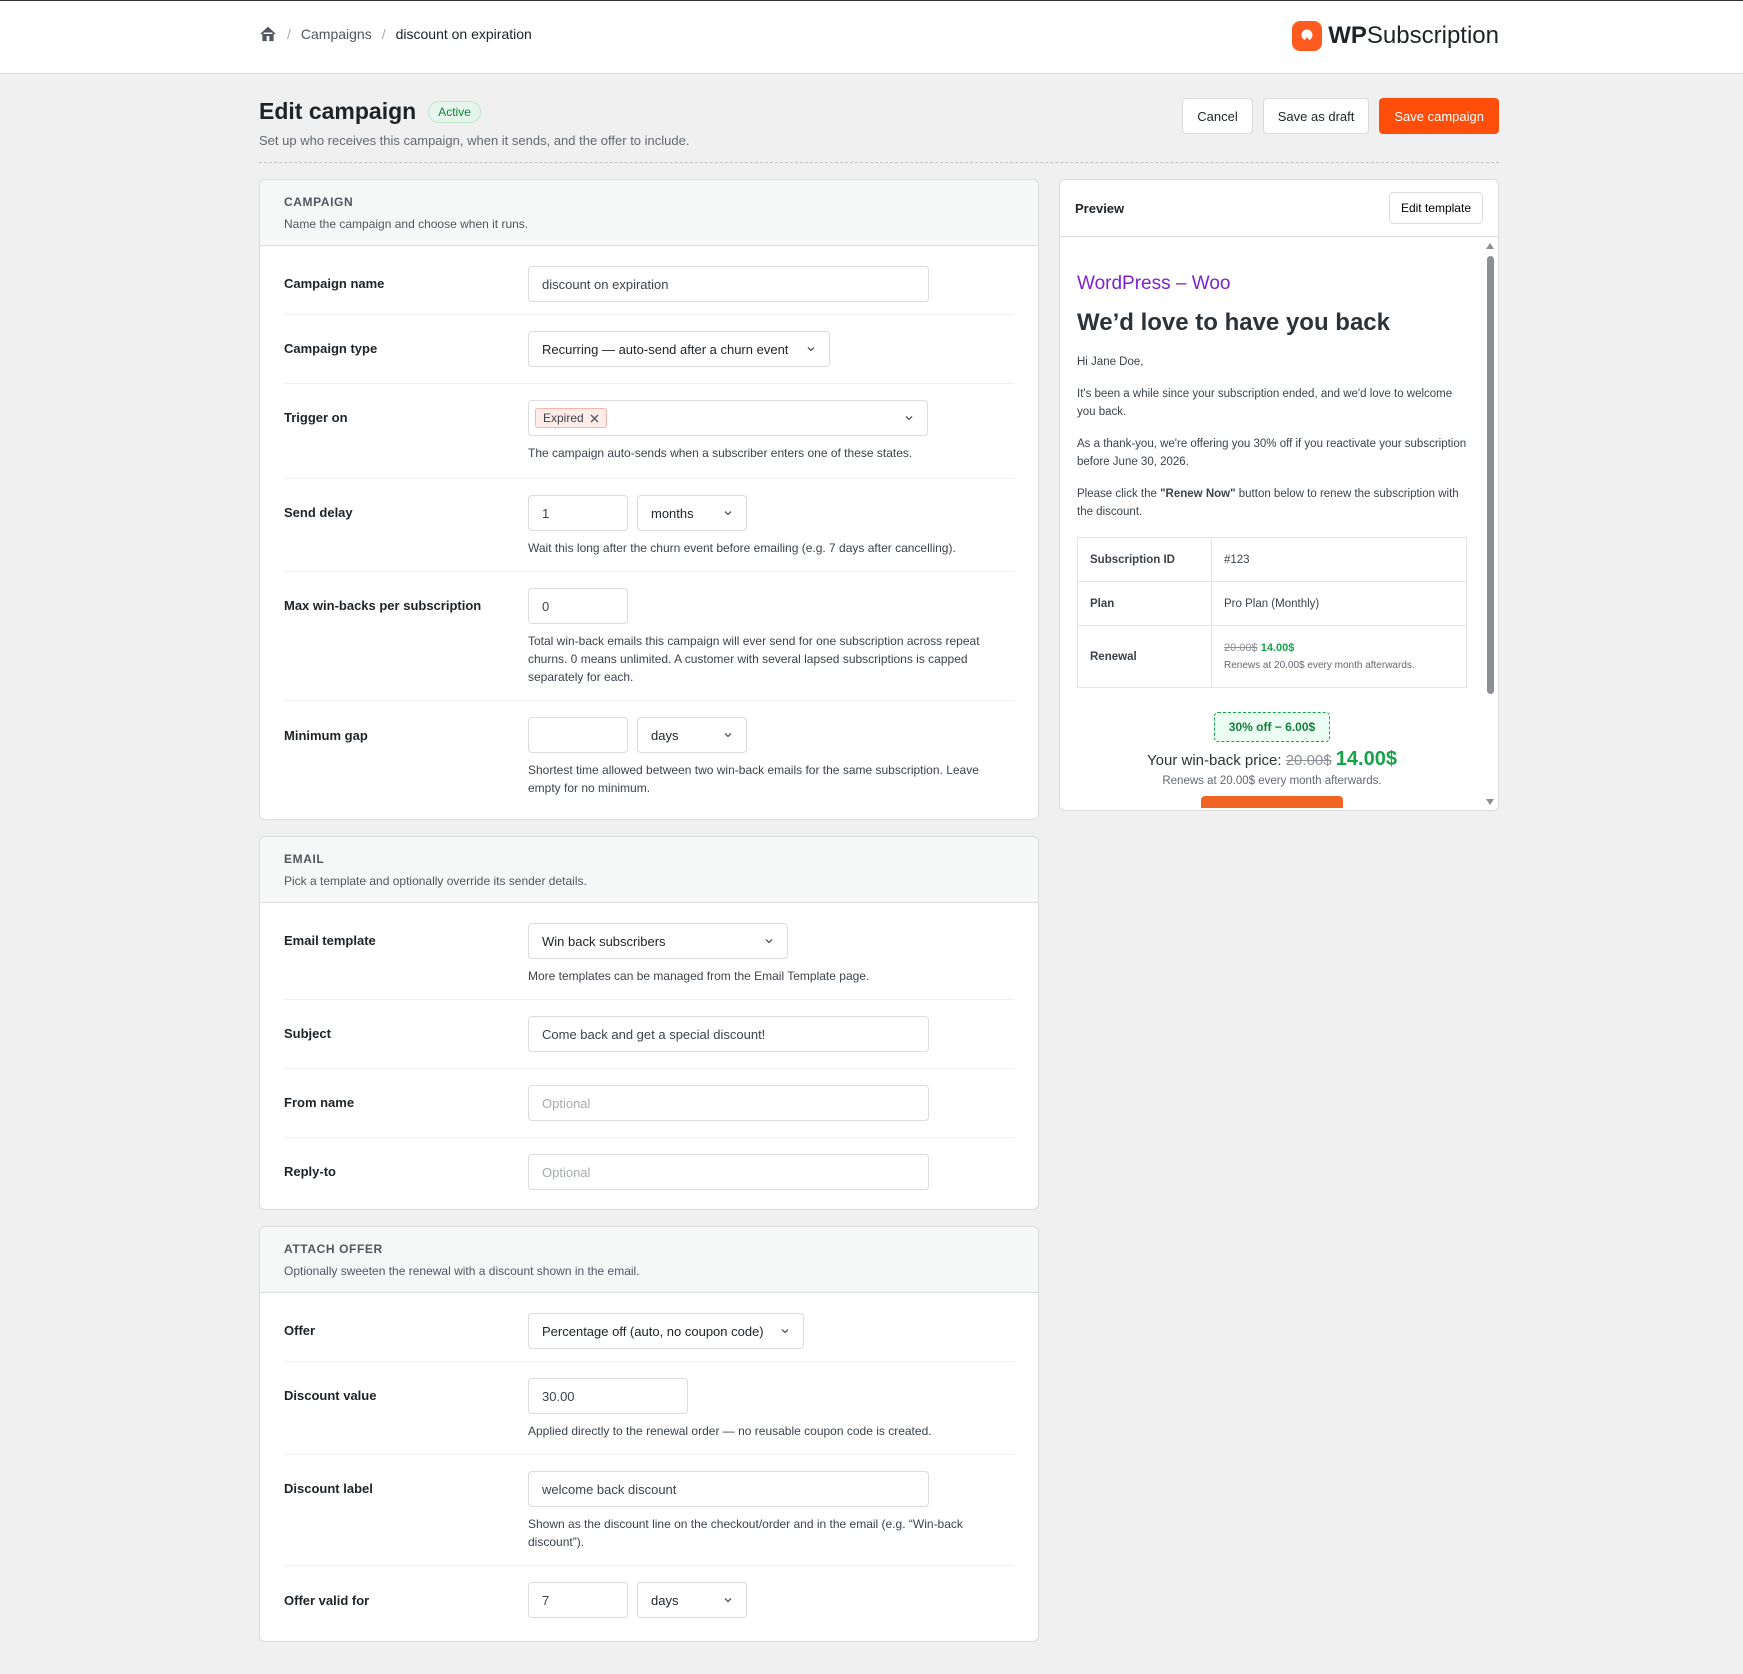 The width and height of the screenshot is (1743, 1674). Describe the element at coordinates (1272, 781) in the screenshot. I see `renews-note: Renews at 20.00$ every month afterwards.` at that location.